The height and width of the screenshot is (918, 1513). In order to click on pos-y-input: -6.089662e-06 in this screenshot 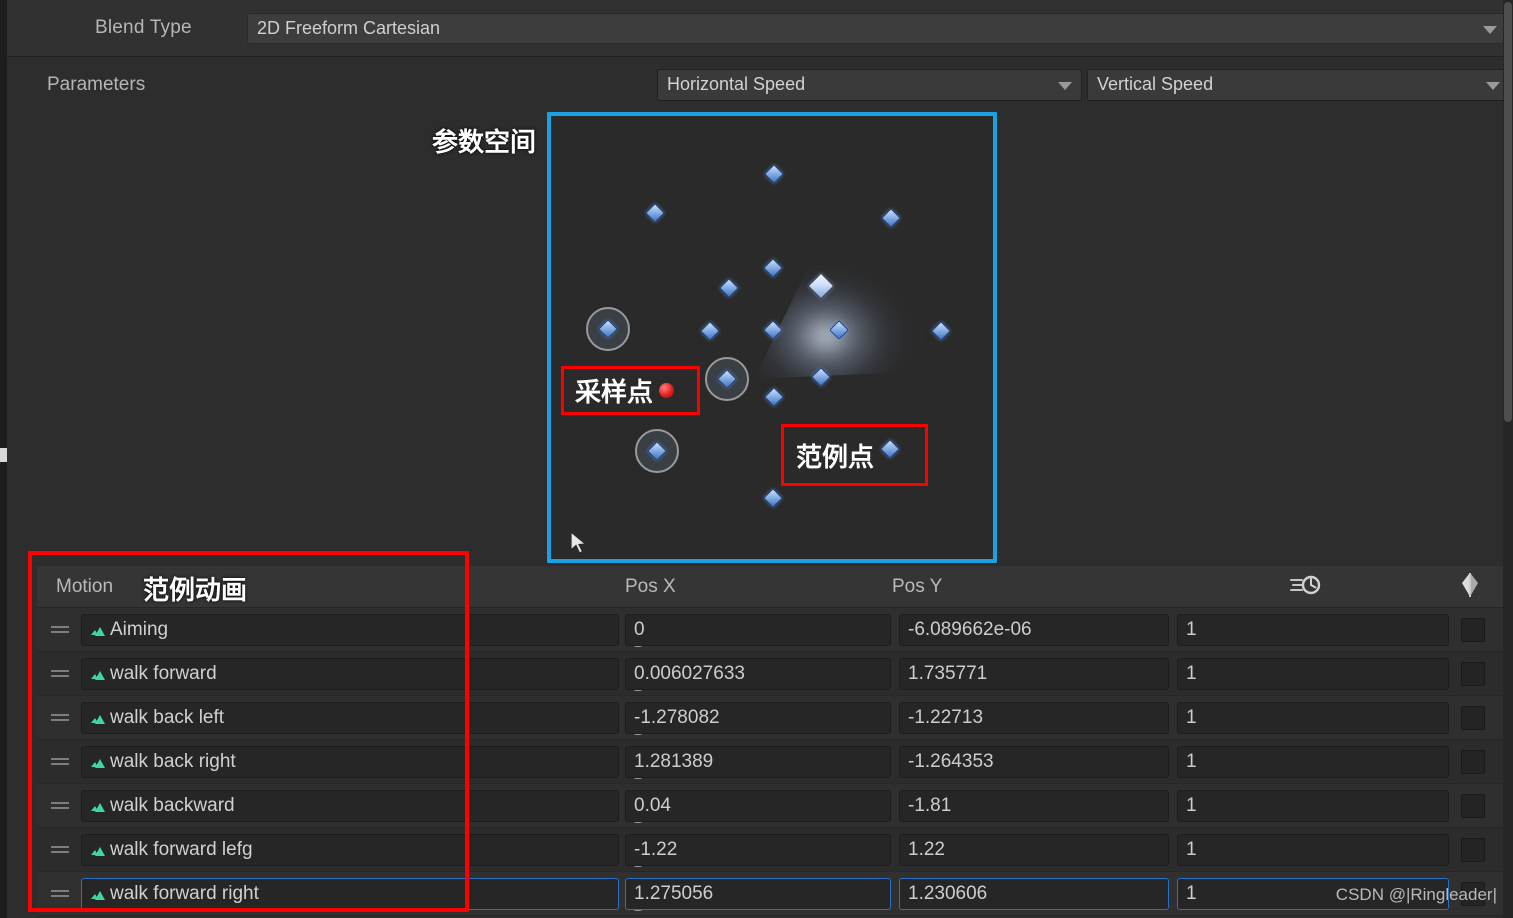, I will do `click(1034, 630)`.